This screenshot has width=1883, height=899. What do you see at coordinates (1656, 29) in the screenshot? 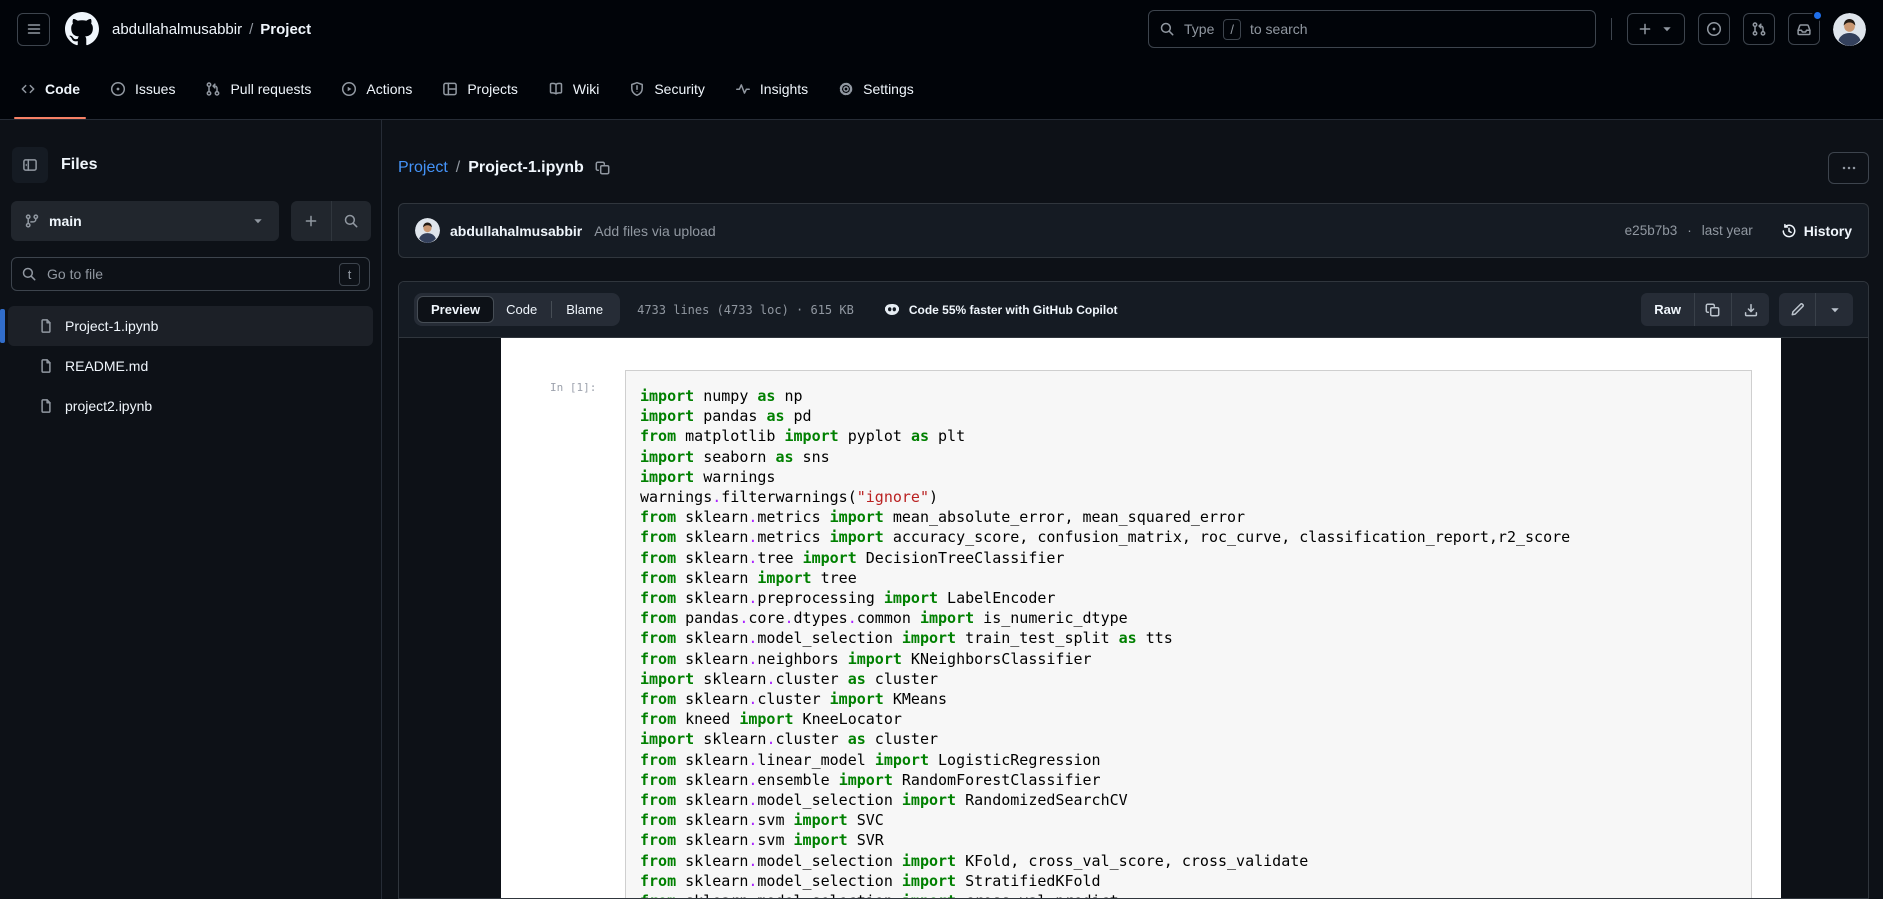
I see `create-new-button` at bounding box center [1656, 29].